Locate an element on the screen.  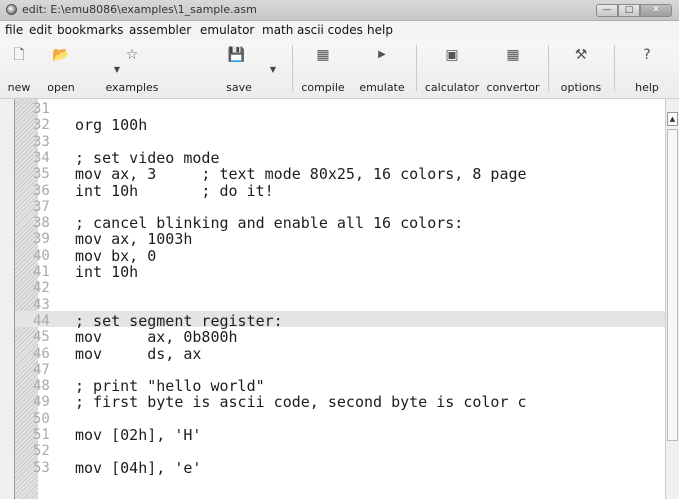
window-title: edit: E:\emu8086\examples\1_sample.asm is located at coordinates (139, 9).